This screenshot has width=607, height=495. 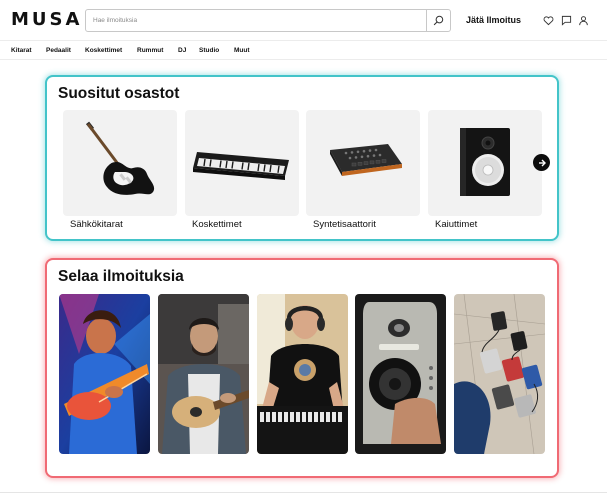 What do you see at coordinates (209, 50) in the screenshot?
I see `nav-item-studio: Studio` at bounding box center [209, 50].